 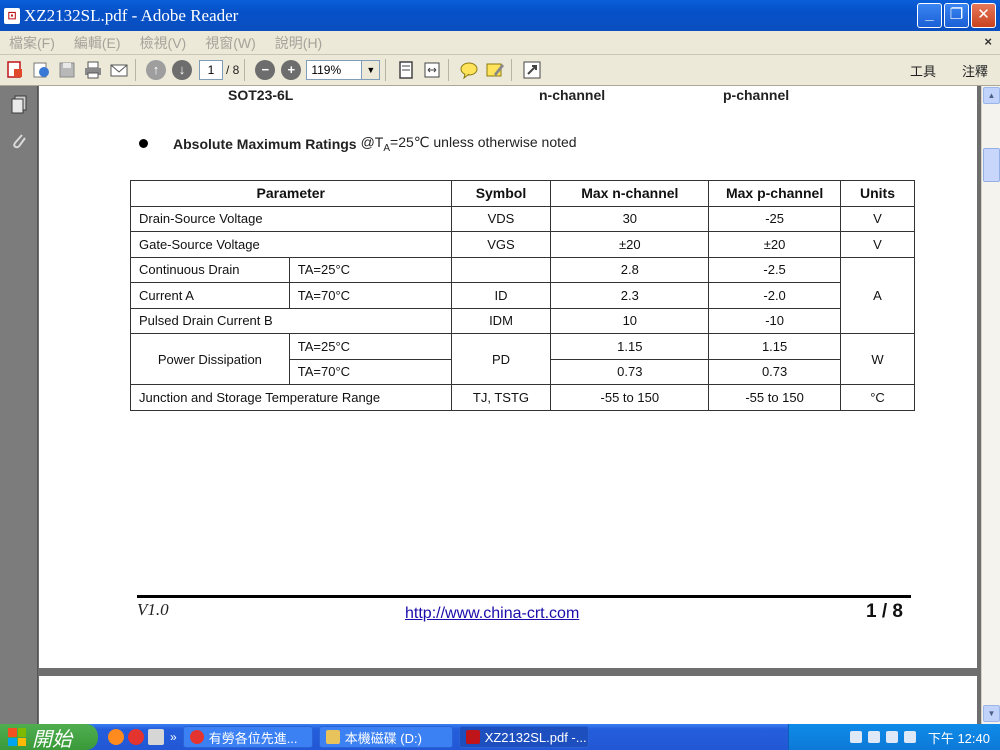 What do you see at coordinates (572, 95) in the screenshot?
I see `nchannel-label: n-channel` at bounding box center [572, 95].